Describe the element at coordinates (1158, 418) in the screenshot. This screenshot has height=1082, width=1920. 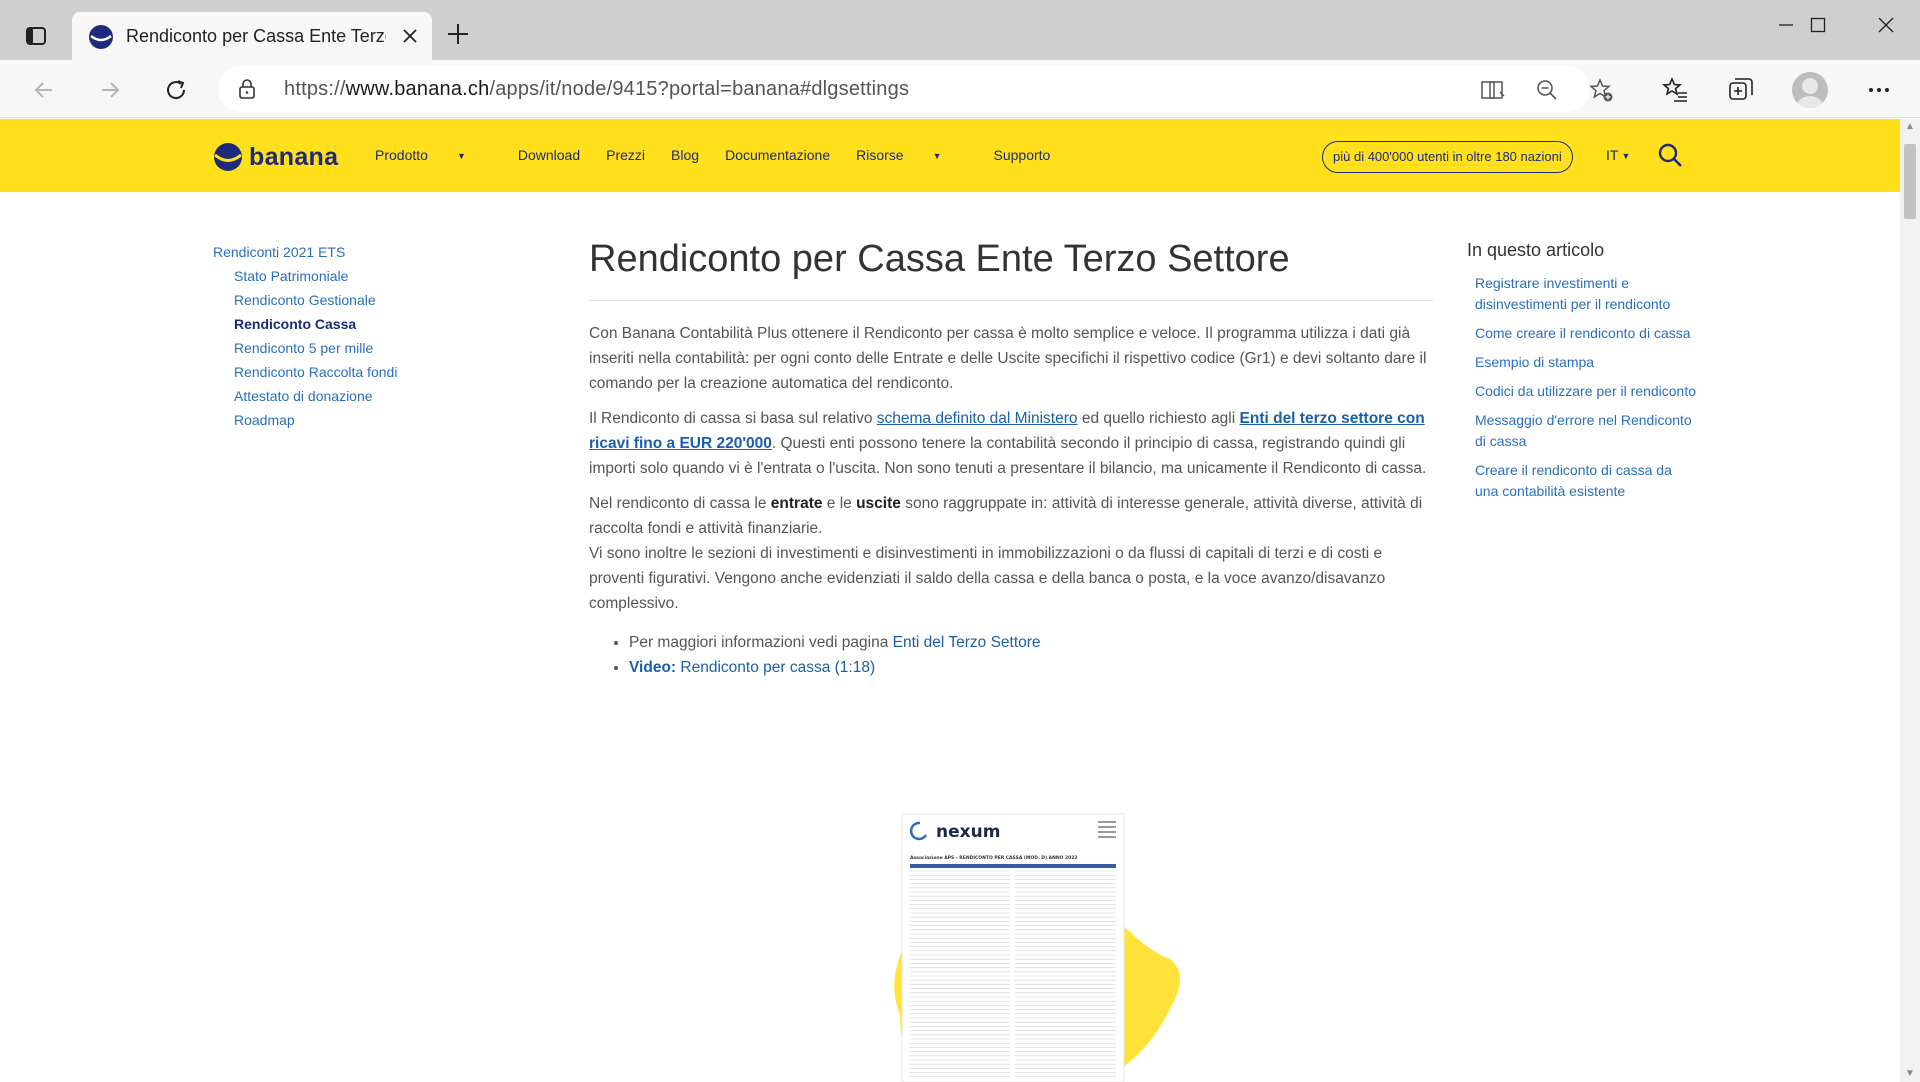
I see `text-run: ed quello richiesto agli` at that location.